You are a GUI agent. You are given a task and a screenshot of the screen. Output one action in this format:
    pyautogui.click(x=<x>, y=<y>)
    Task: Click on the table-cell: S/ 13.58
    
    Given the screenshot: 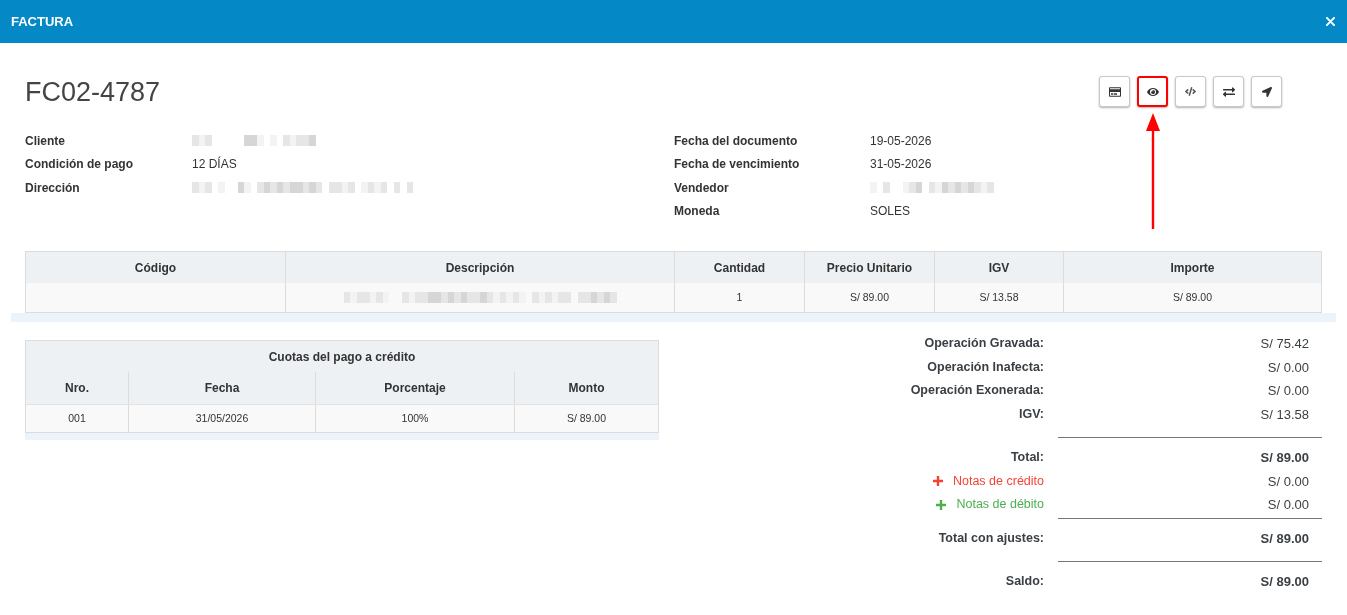 What is the action you would take?
    pyautogui.click(x=998, y=297)
    